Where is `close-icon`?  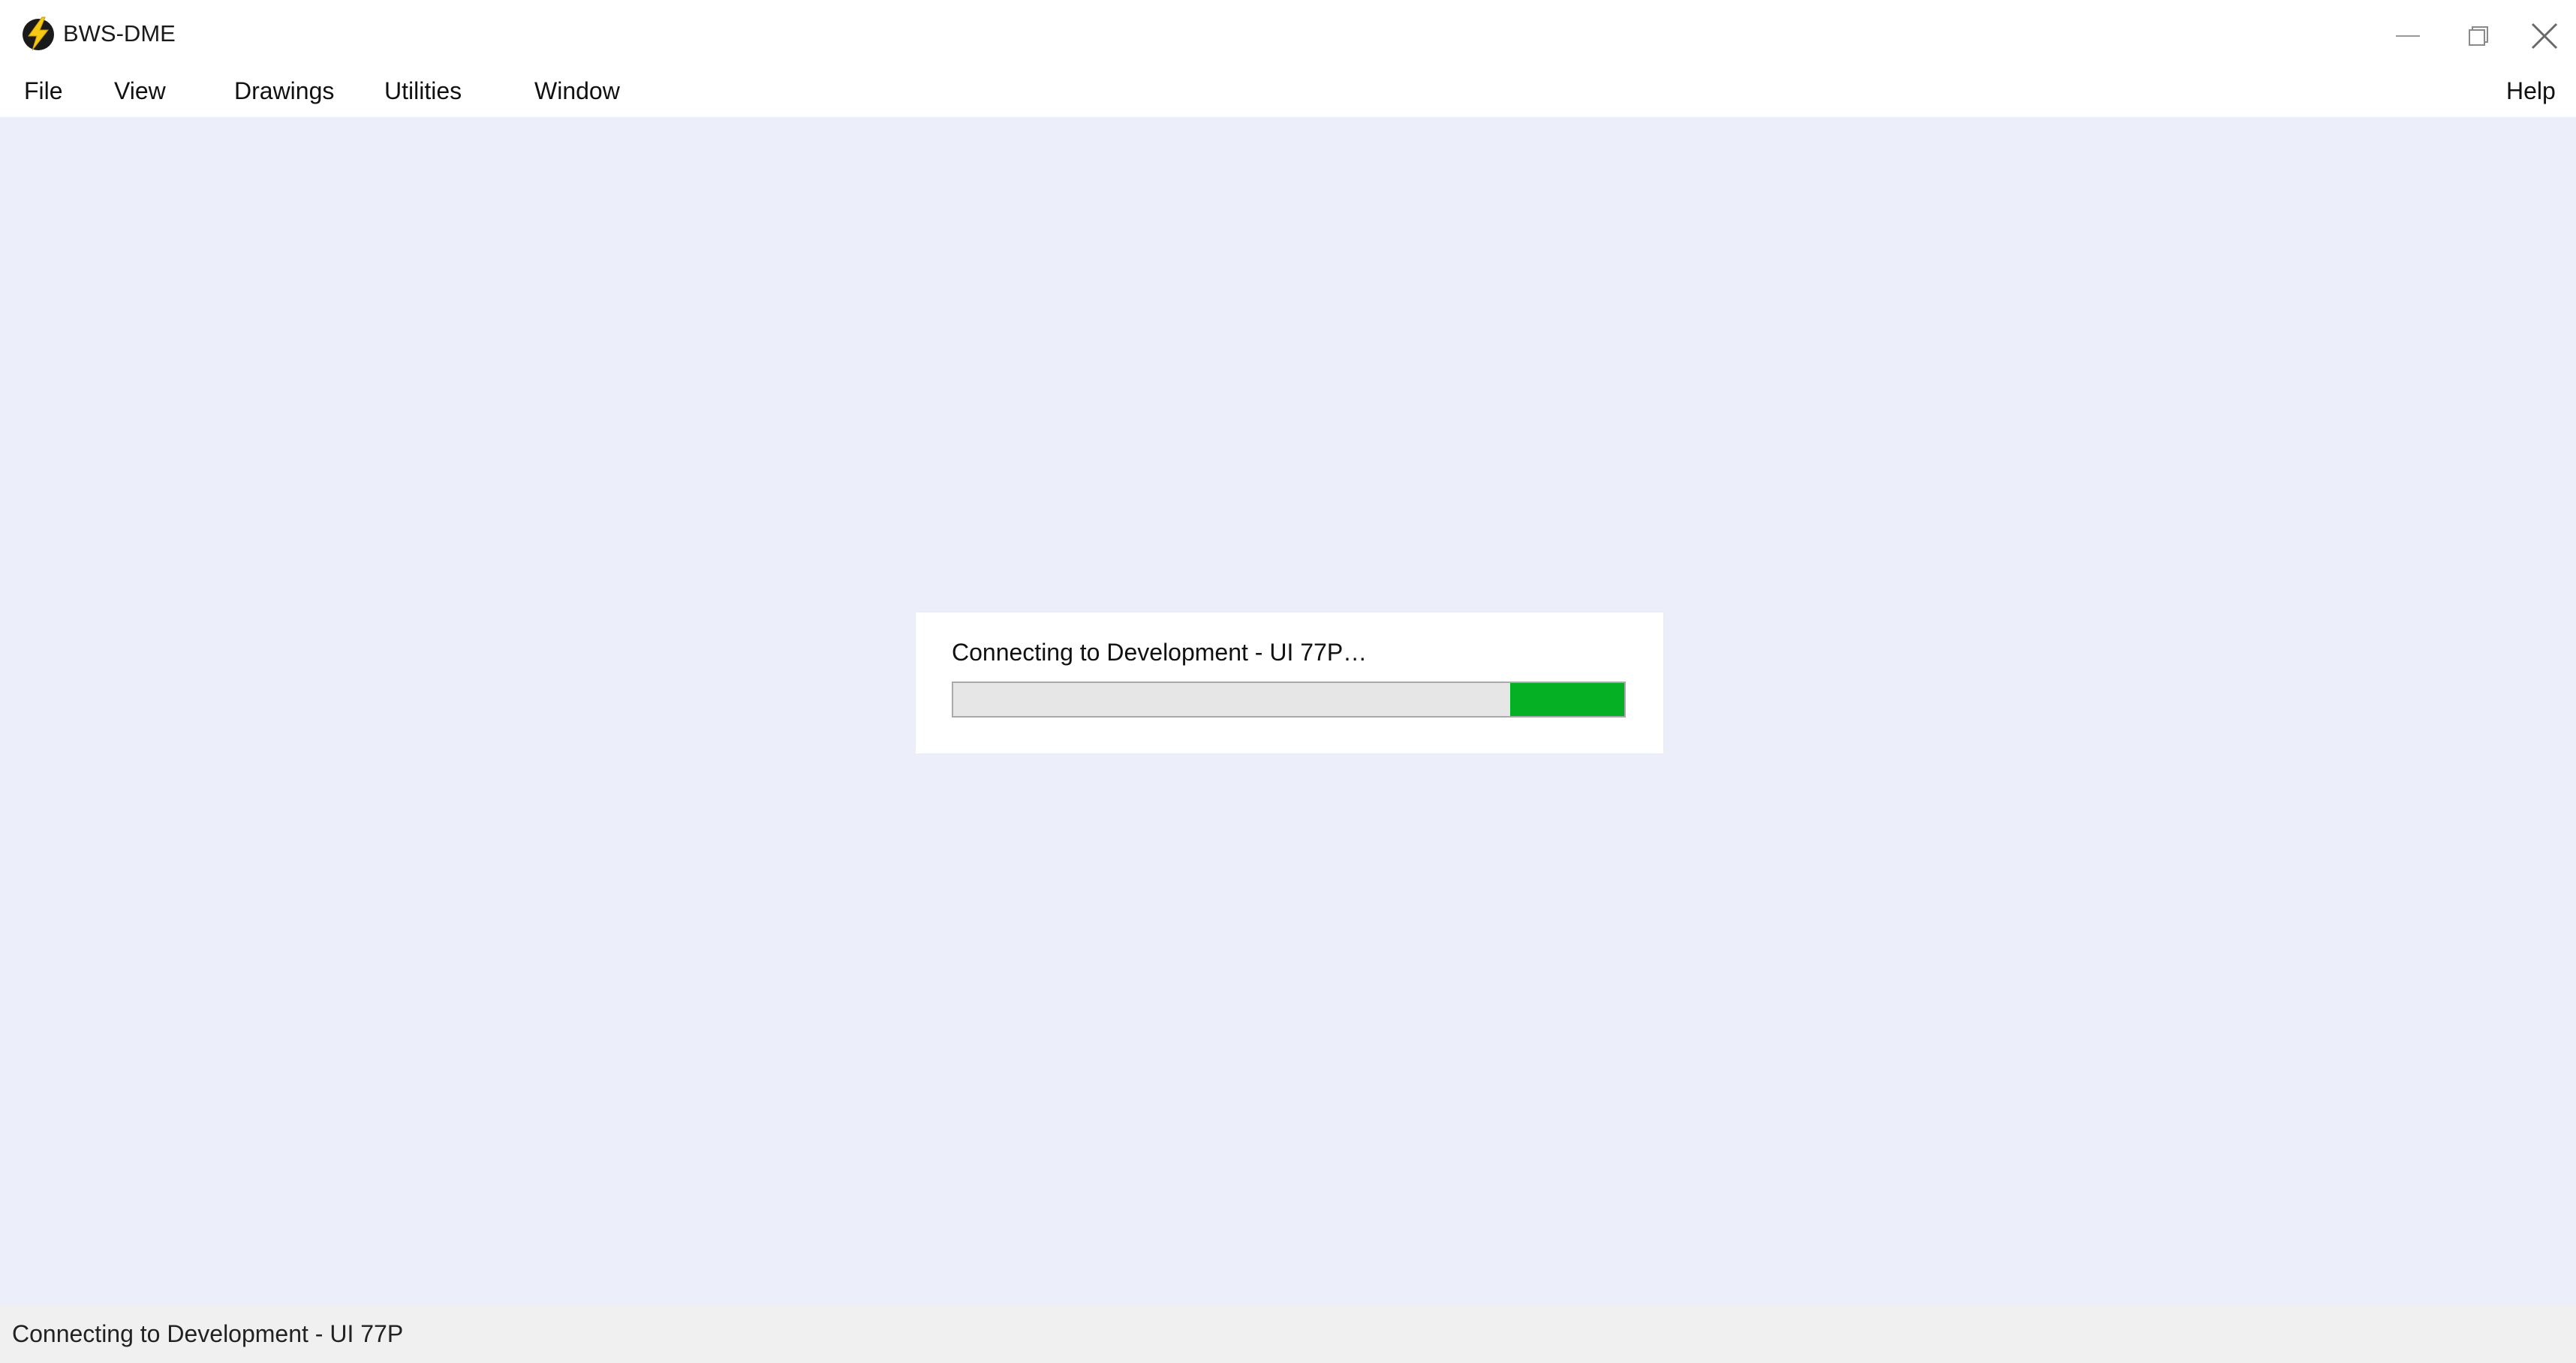
close-icon is located at coordinates (2544, 36).